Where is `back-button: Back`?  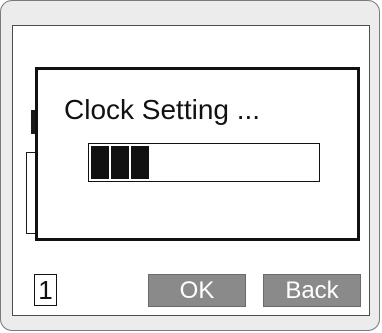
back-button: Back is located at coordinates (312, 290).